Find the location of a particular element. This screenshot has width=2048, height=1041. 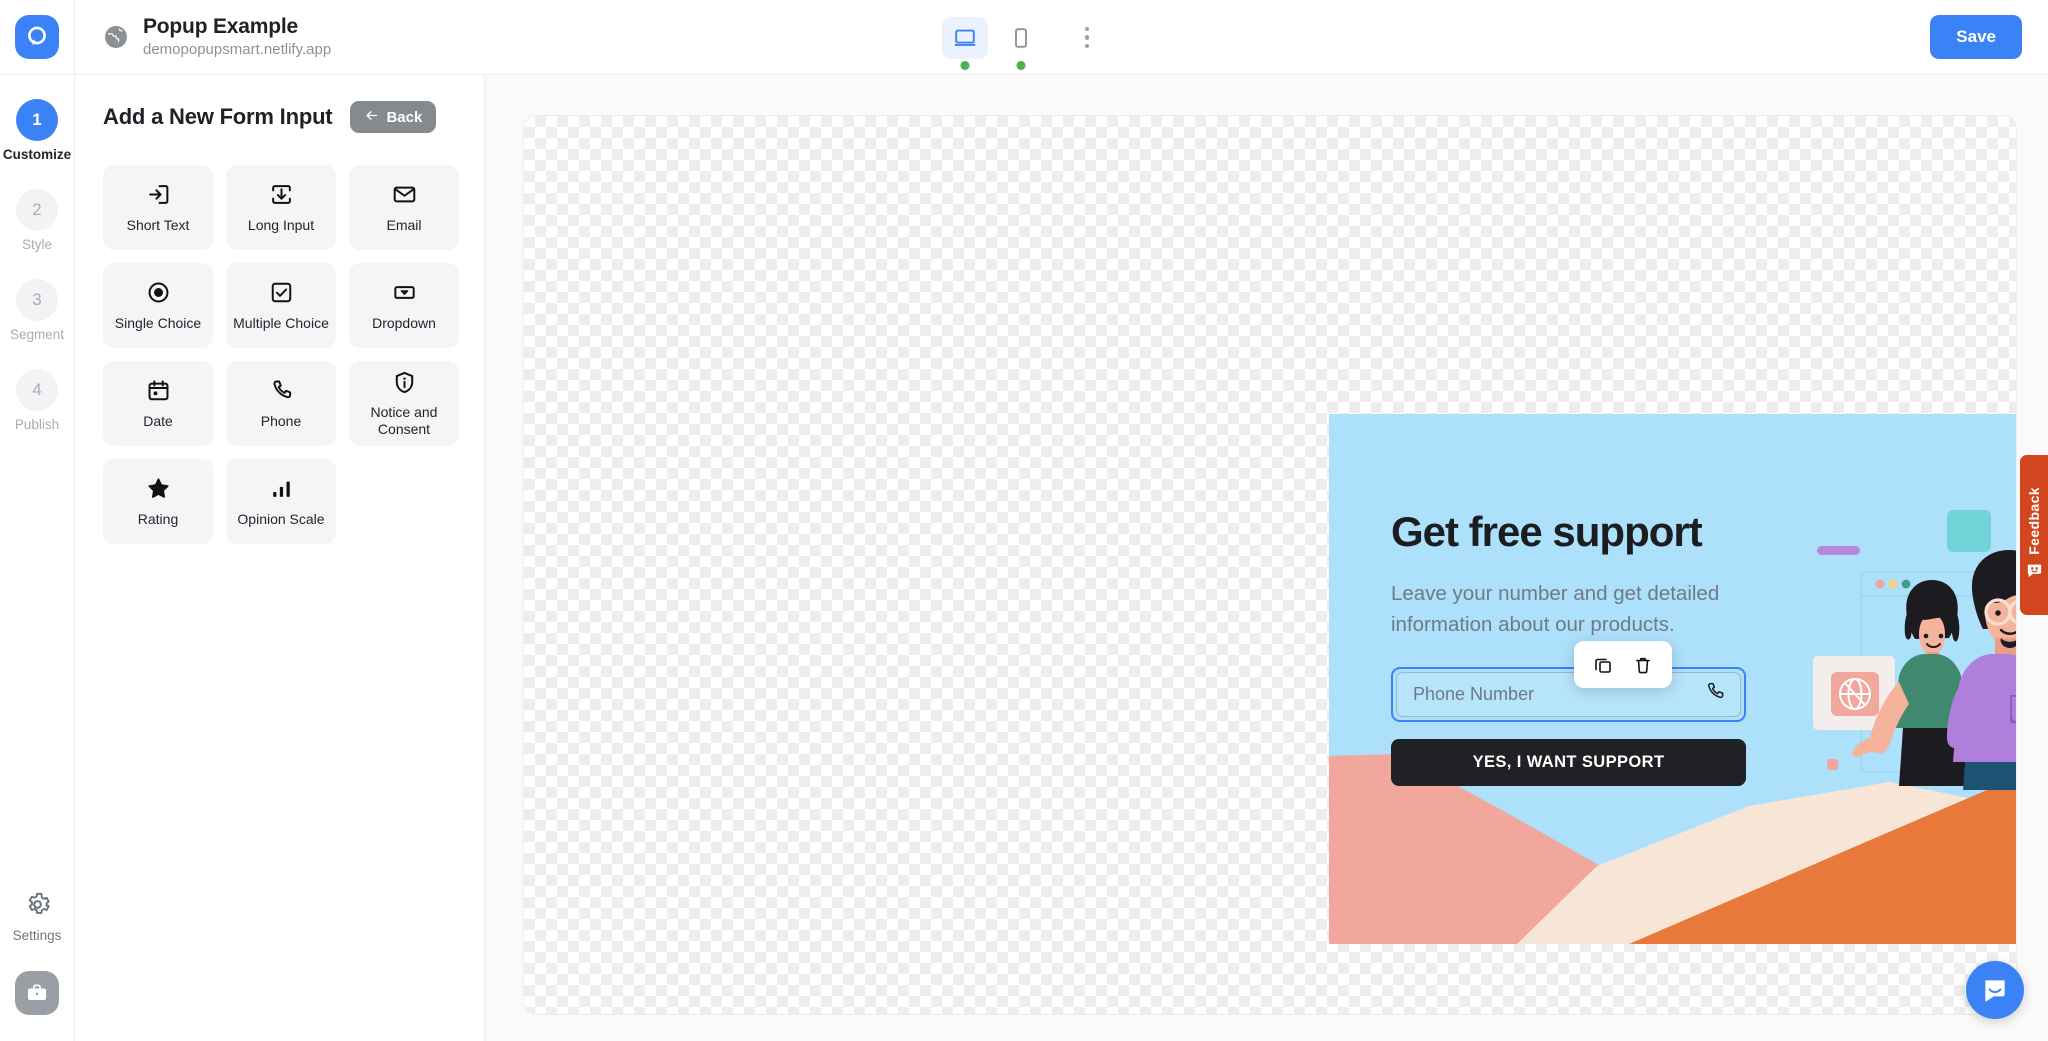

step-rail: 1 Customize 2 Style 3 Segment 4 Publish is located at coordinates (37, 558).